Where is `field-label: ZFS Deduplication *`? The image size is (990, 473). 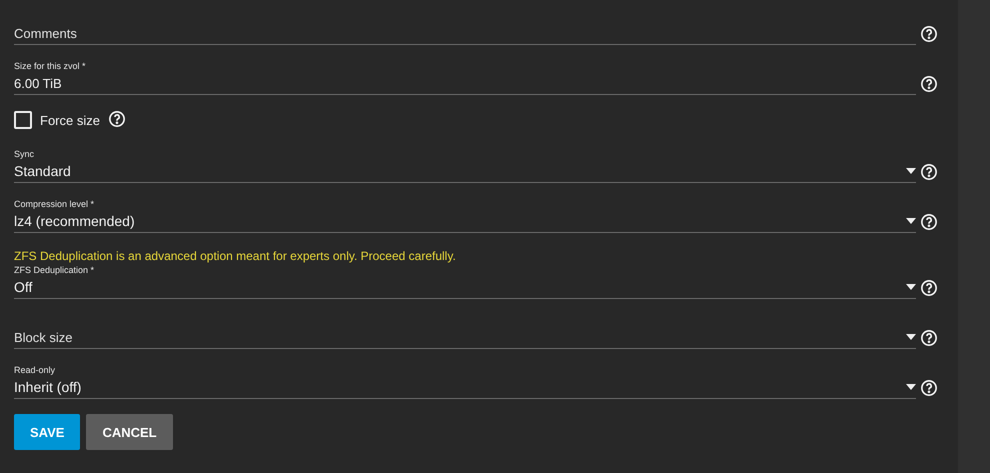 field-label: ZFS Deduplication * is located at coordinates (55, 270).